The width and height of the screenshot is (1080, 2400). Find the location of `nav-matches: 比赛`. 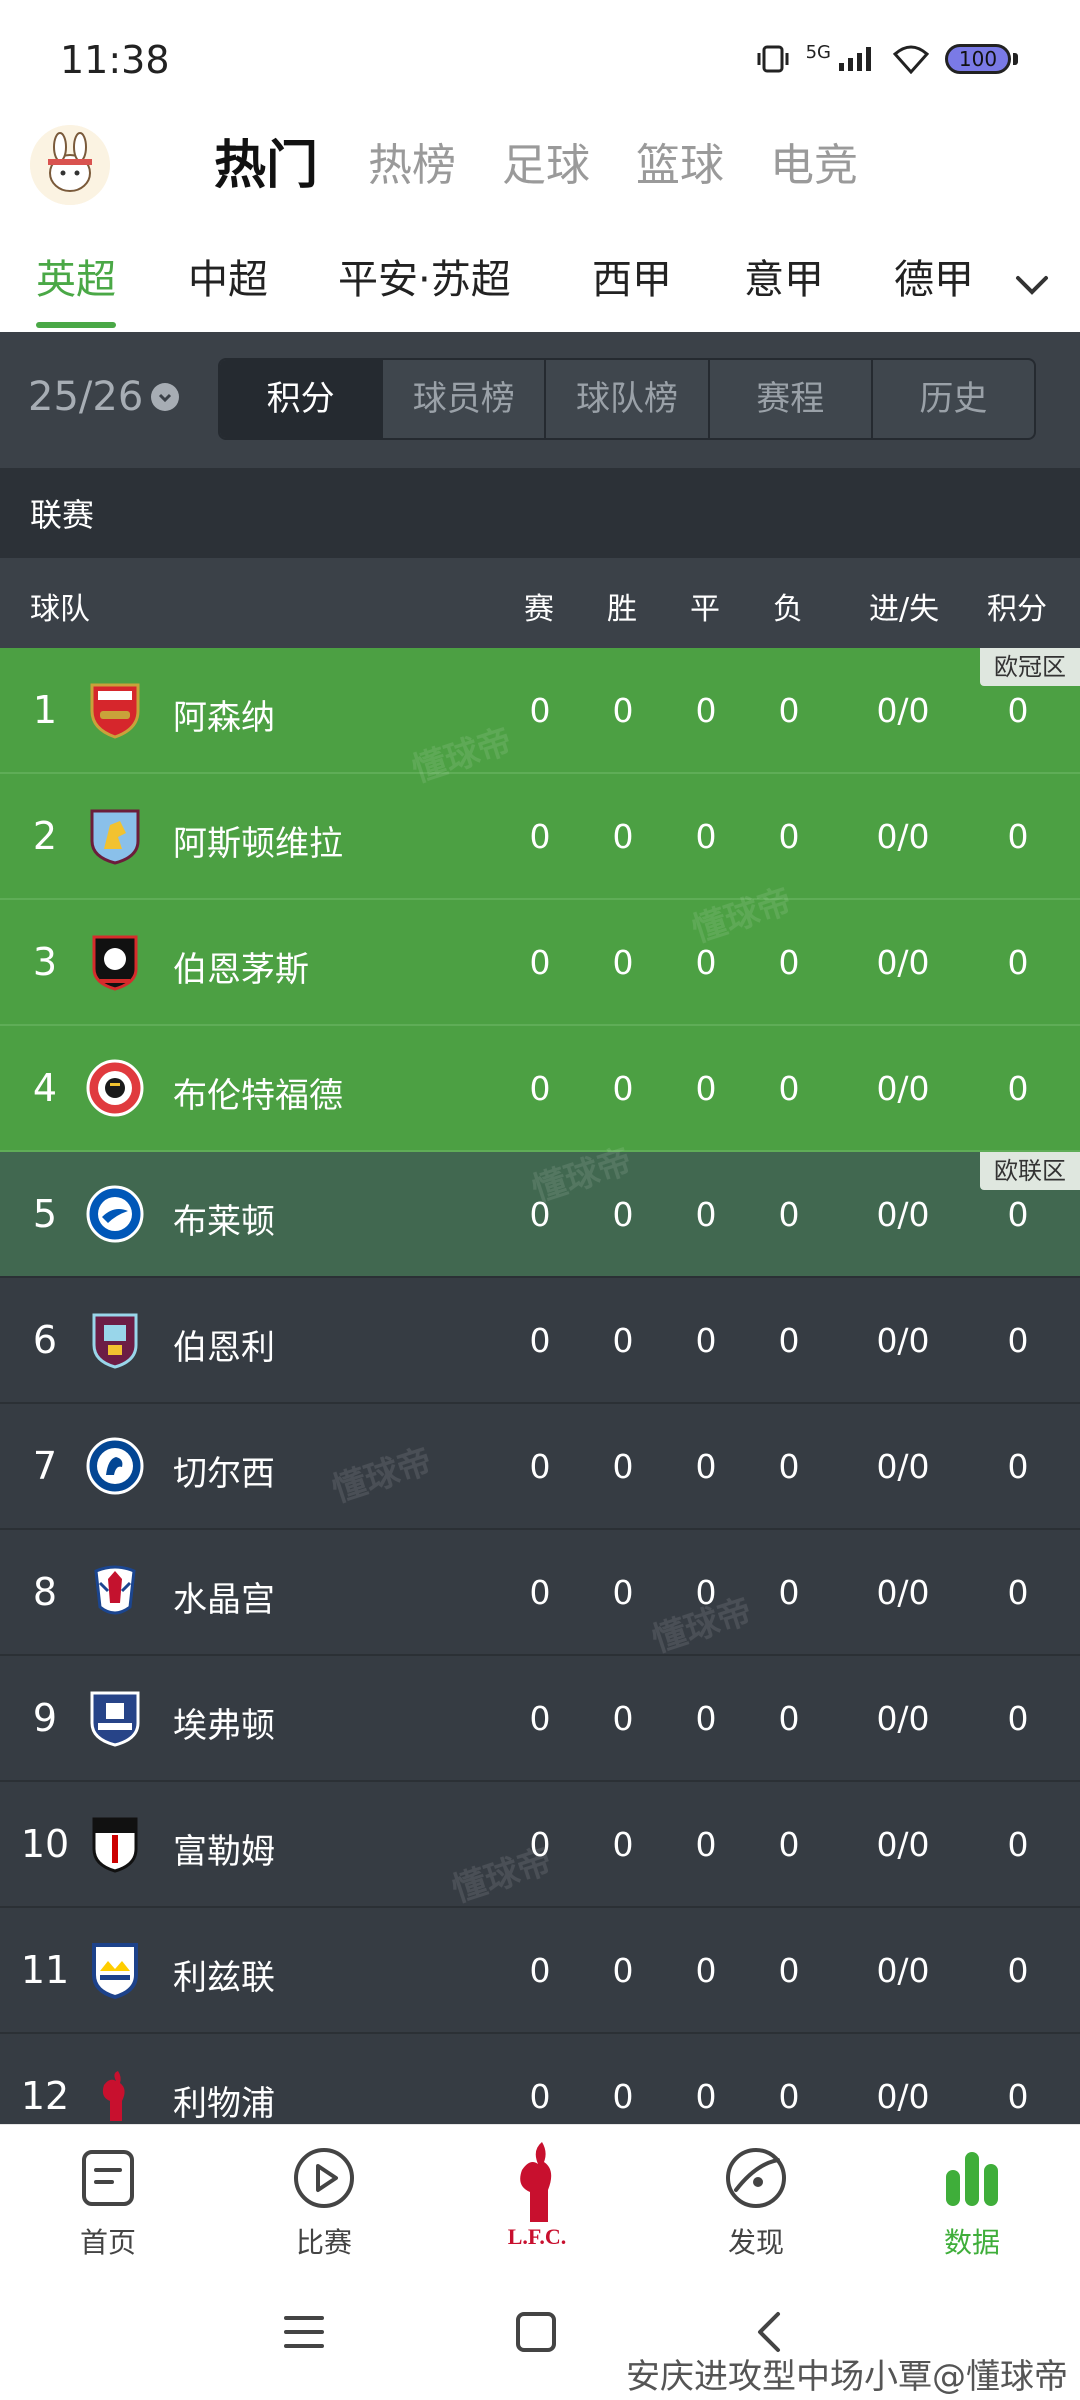

nav-matches: 比赛 is located at coordinates (324, 2201).